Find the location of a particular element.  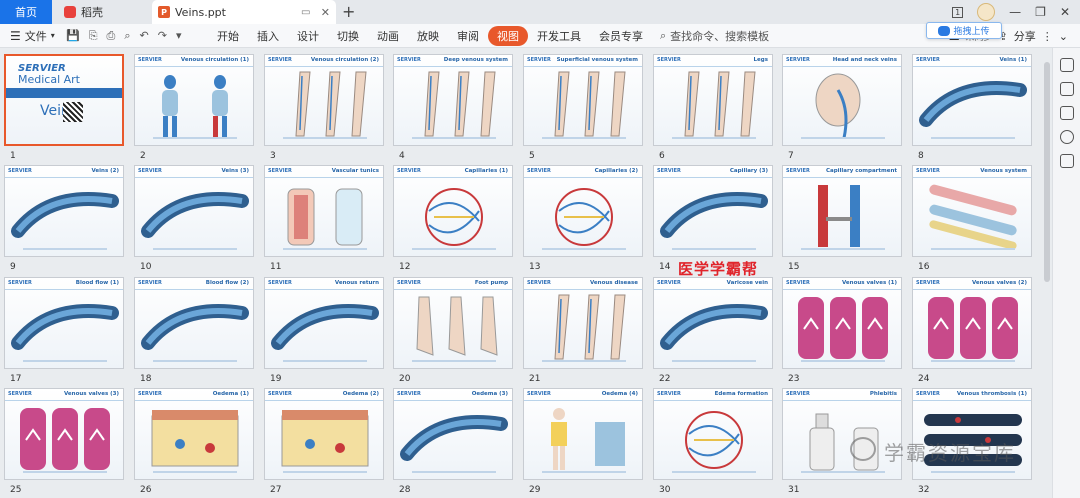

slide-thumbnail: SERVIER Capillaries (2) is located at coordinates (583, 211).